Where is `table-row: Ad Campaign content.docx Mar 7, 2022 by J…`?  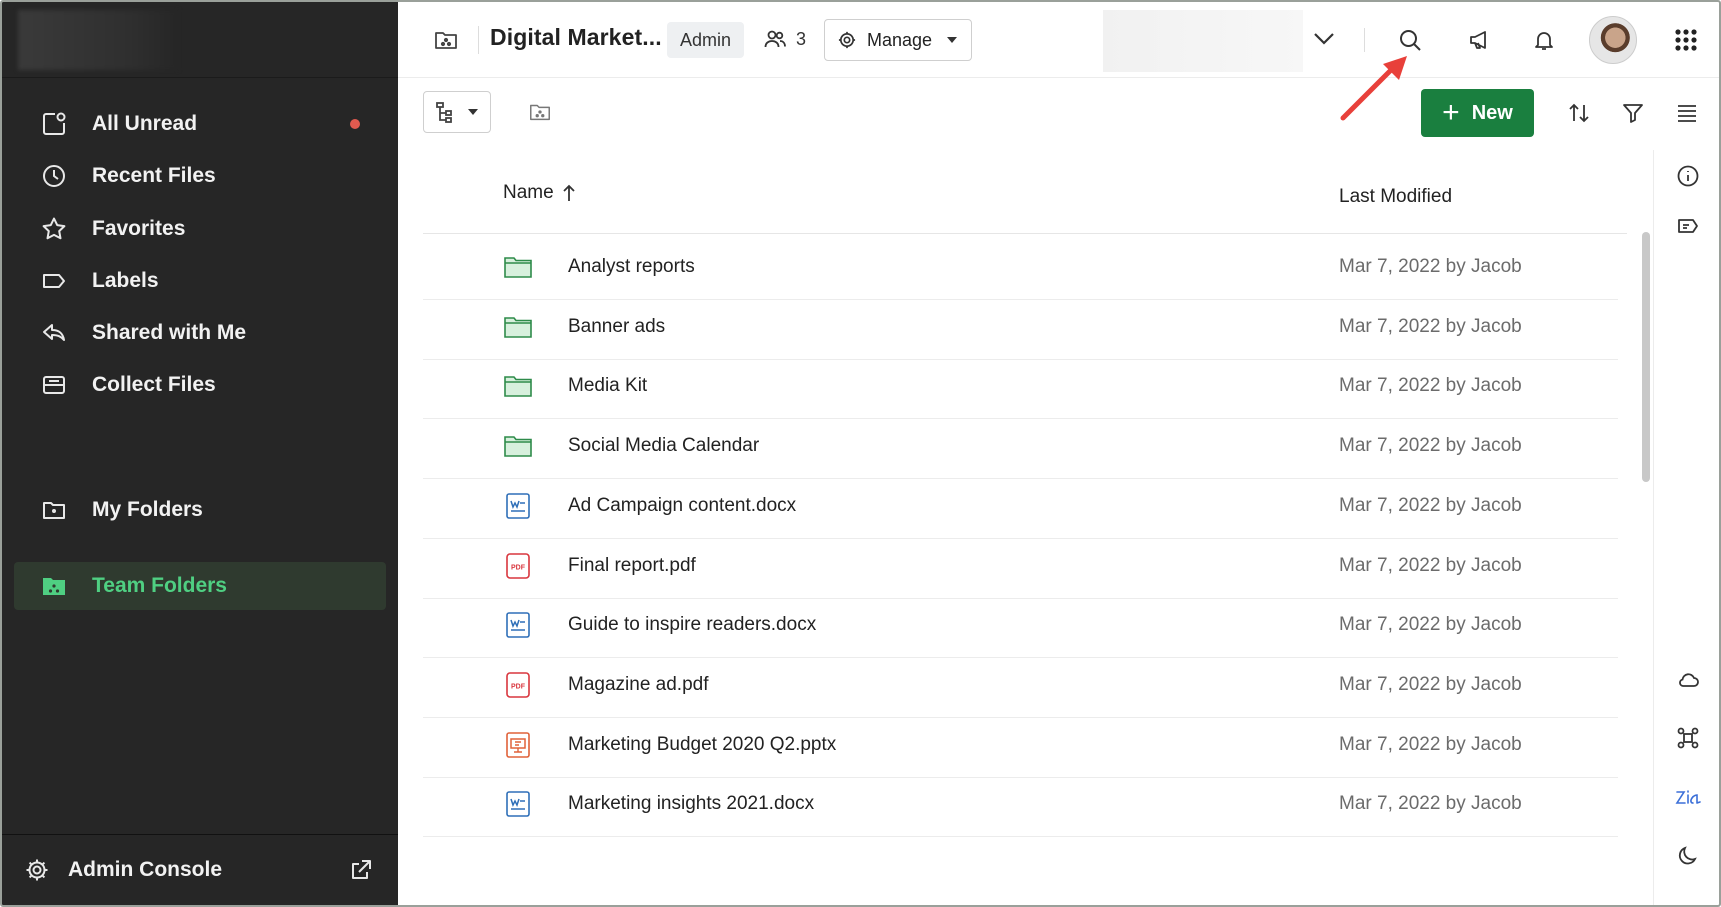
table-row: Ad Campaign content.docx Mar 7, 2022 by J… is located at coordinates (1020, 506).